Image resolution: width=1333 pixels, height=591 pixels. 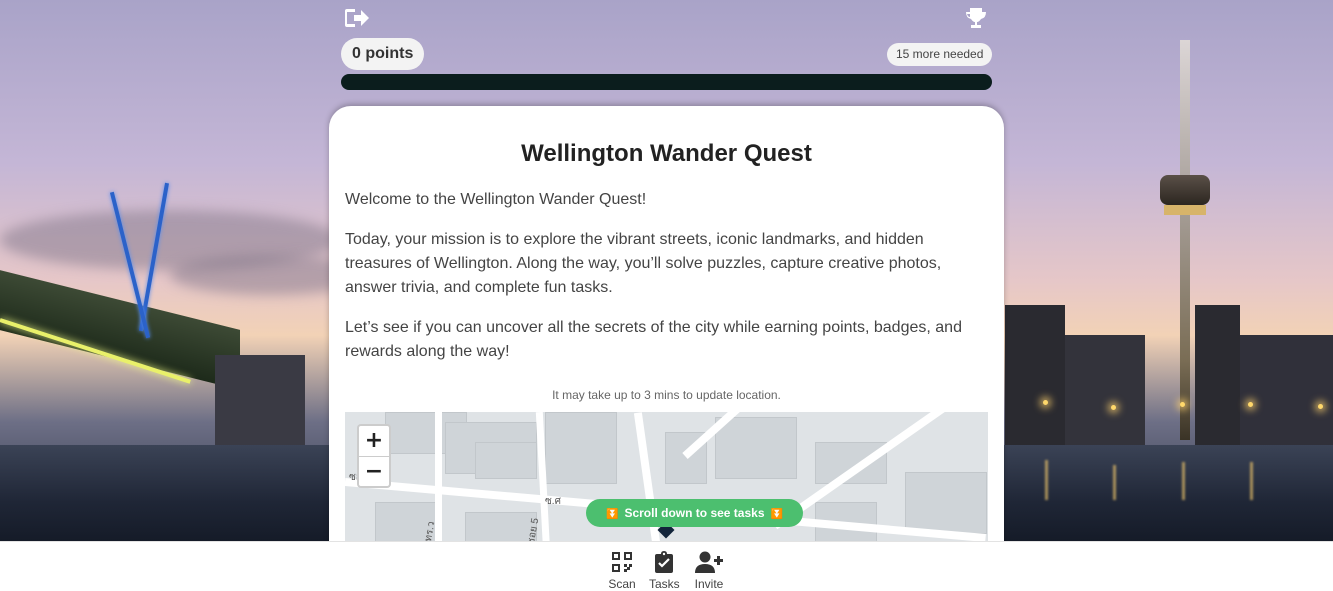 I want to click on nav-item-invite: Invite, so click(x=709, y=571).